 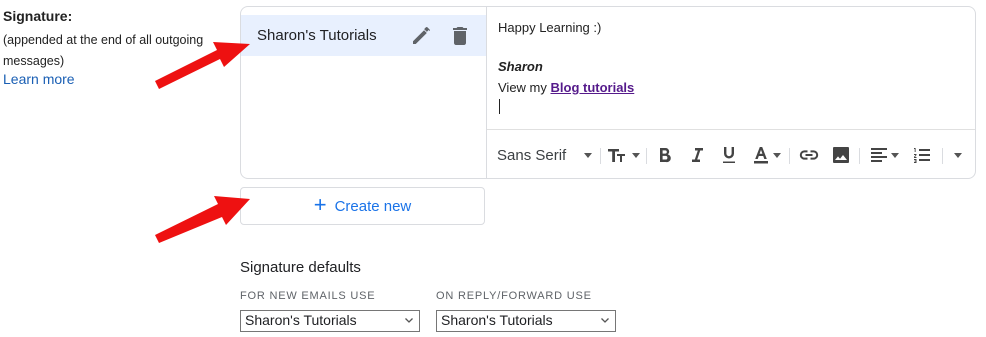 What do you see at coordinates (532, 155) in the screenshot?
I see `font-label: Sans Serif` at bounding box center [532, 155].